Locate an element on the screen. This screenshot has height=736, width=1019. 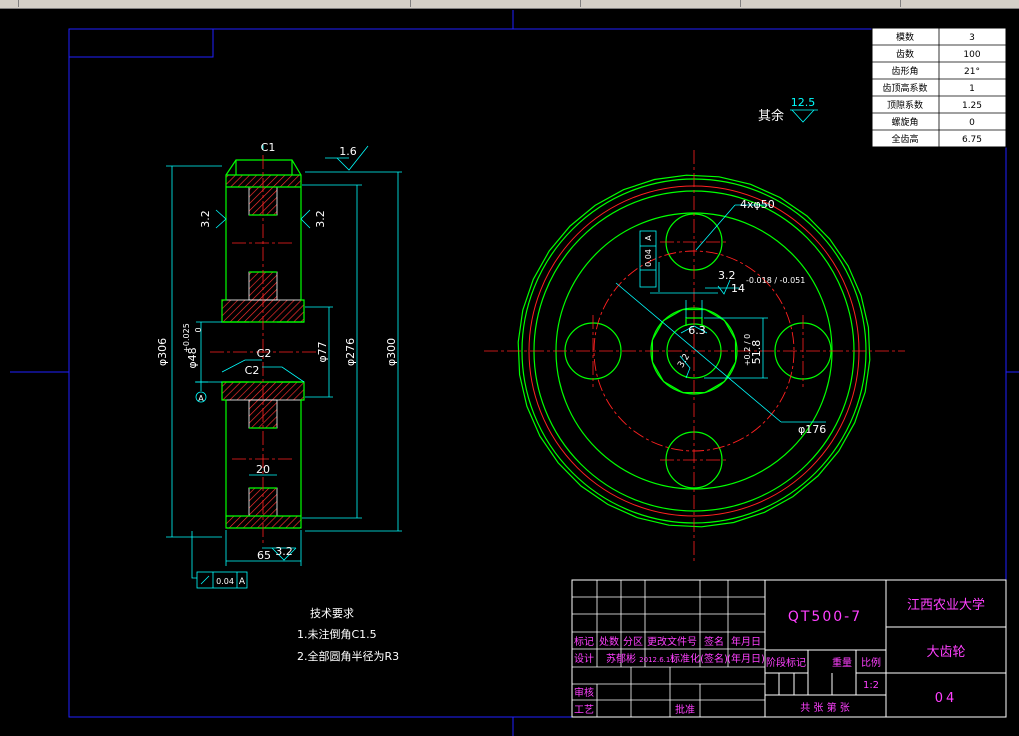
param-label: 顶隙系数 is located at coordinates (905, 105).